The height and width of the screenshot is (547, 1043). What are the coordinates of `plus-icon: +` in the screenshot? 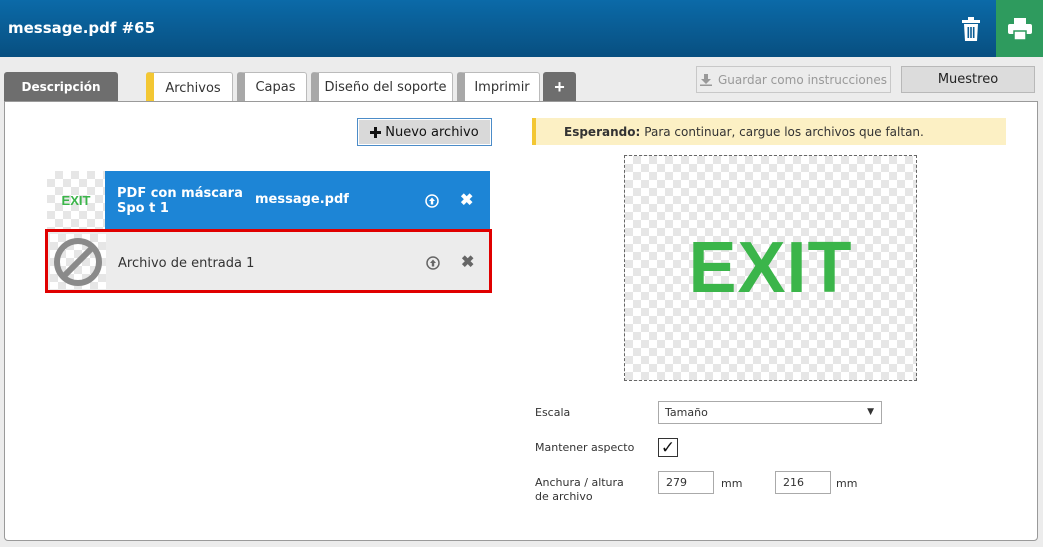 It's located at (559, 86).